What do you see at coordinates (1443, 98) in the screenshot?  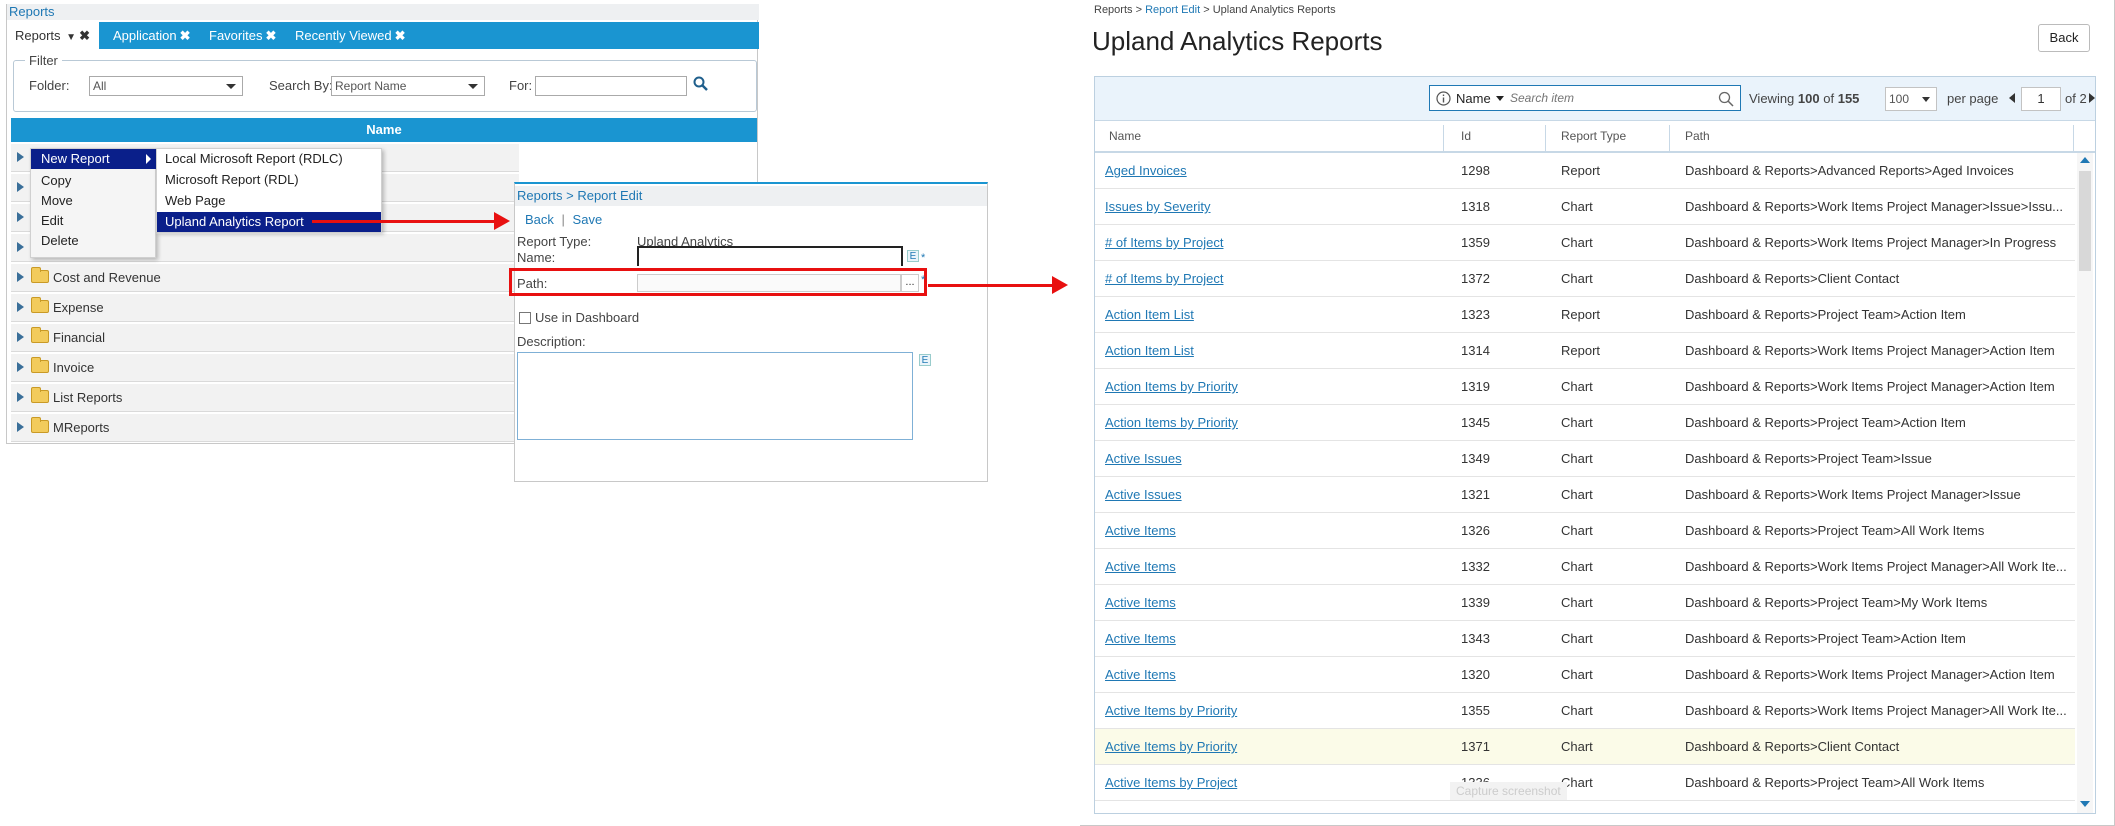 I see `info-icon` at bounding box center [1443, 98].